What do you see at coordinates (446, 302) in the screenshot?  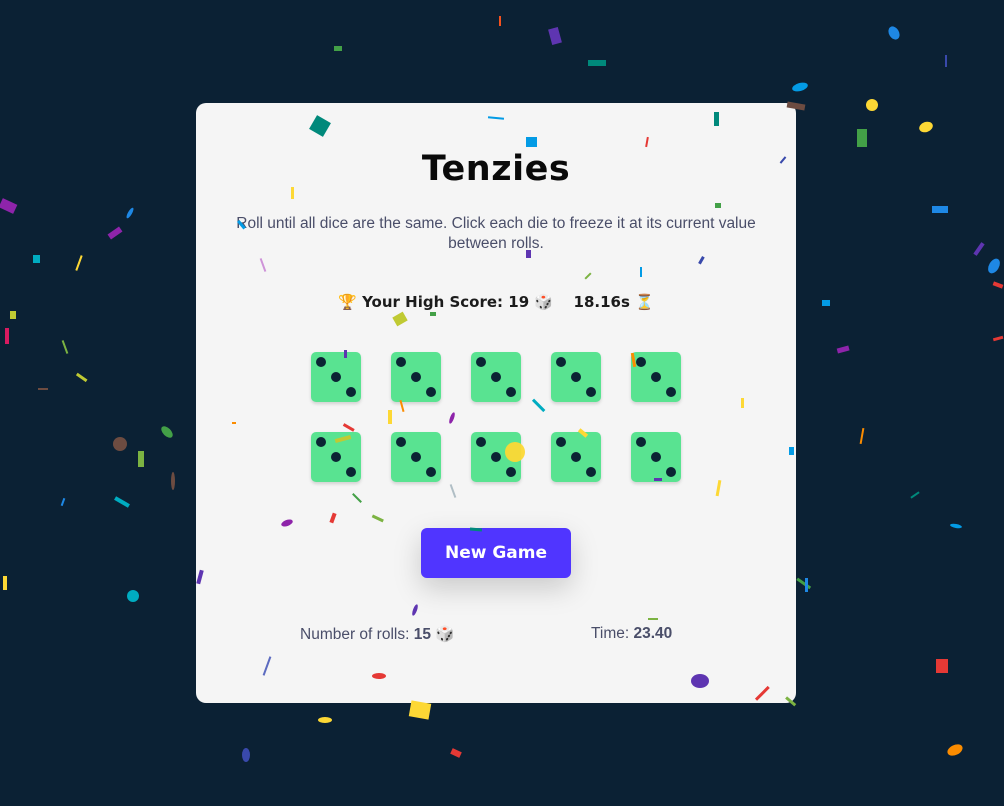 I see `high-score-label: Your High Score: 19` at bounding box center [446, 302].